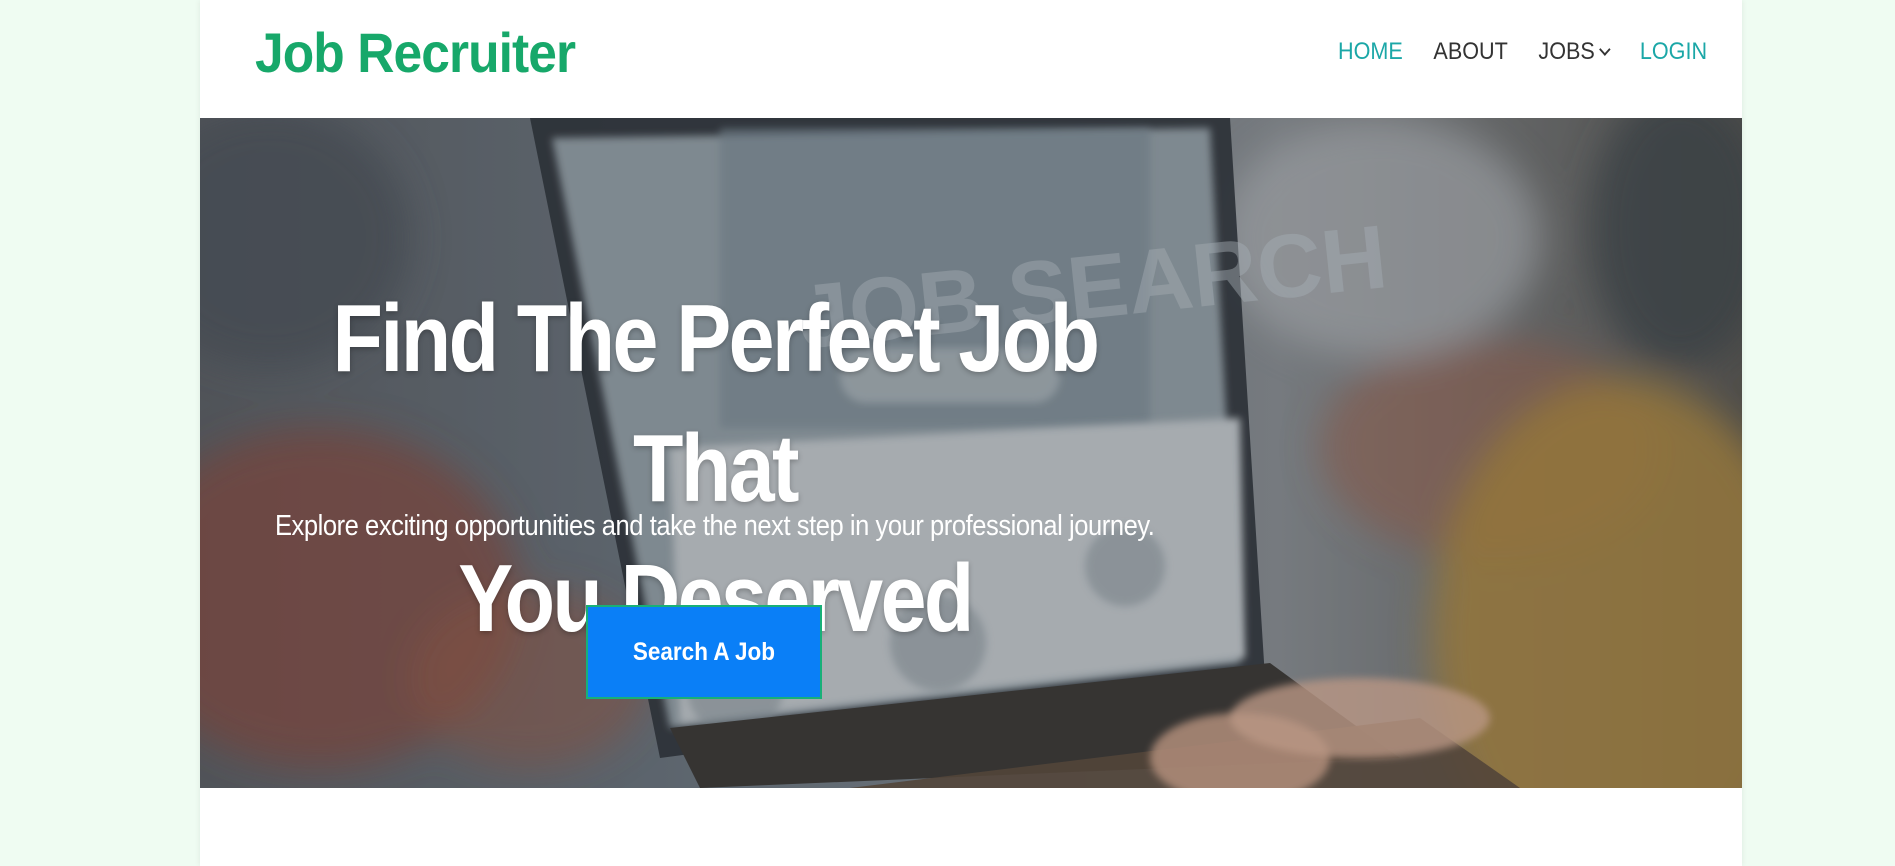 The height and width of the screenshot is (866, 1895). What do you see at coordinates (415, 52) in the screenshot?
I see `brand-logo: Job Recruiter` at bounding box center [415, 52].